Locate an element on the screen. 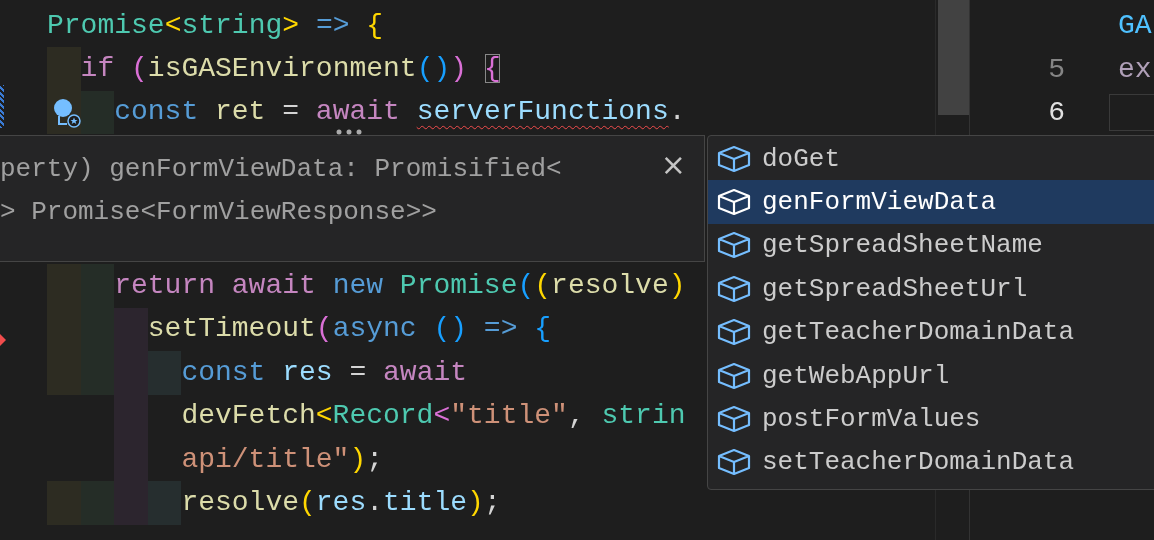 This screenshot has height=540, width=1154. suggestion-item: postFormValues is located at coordinates (931, 419).